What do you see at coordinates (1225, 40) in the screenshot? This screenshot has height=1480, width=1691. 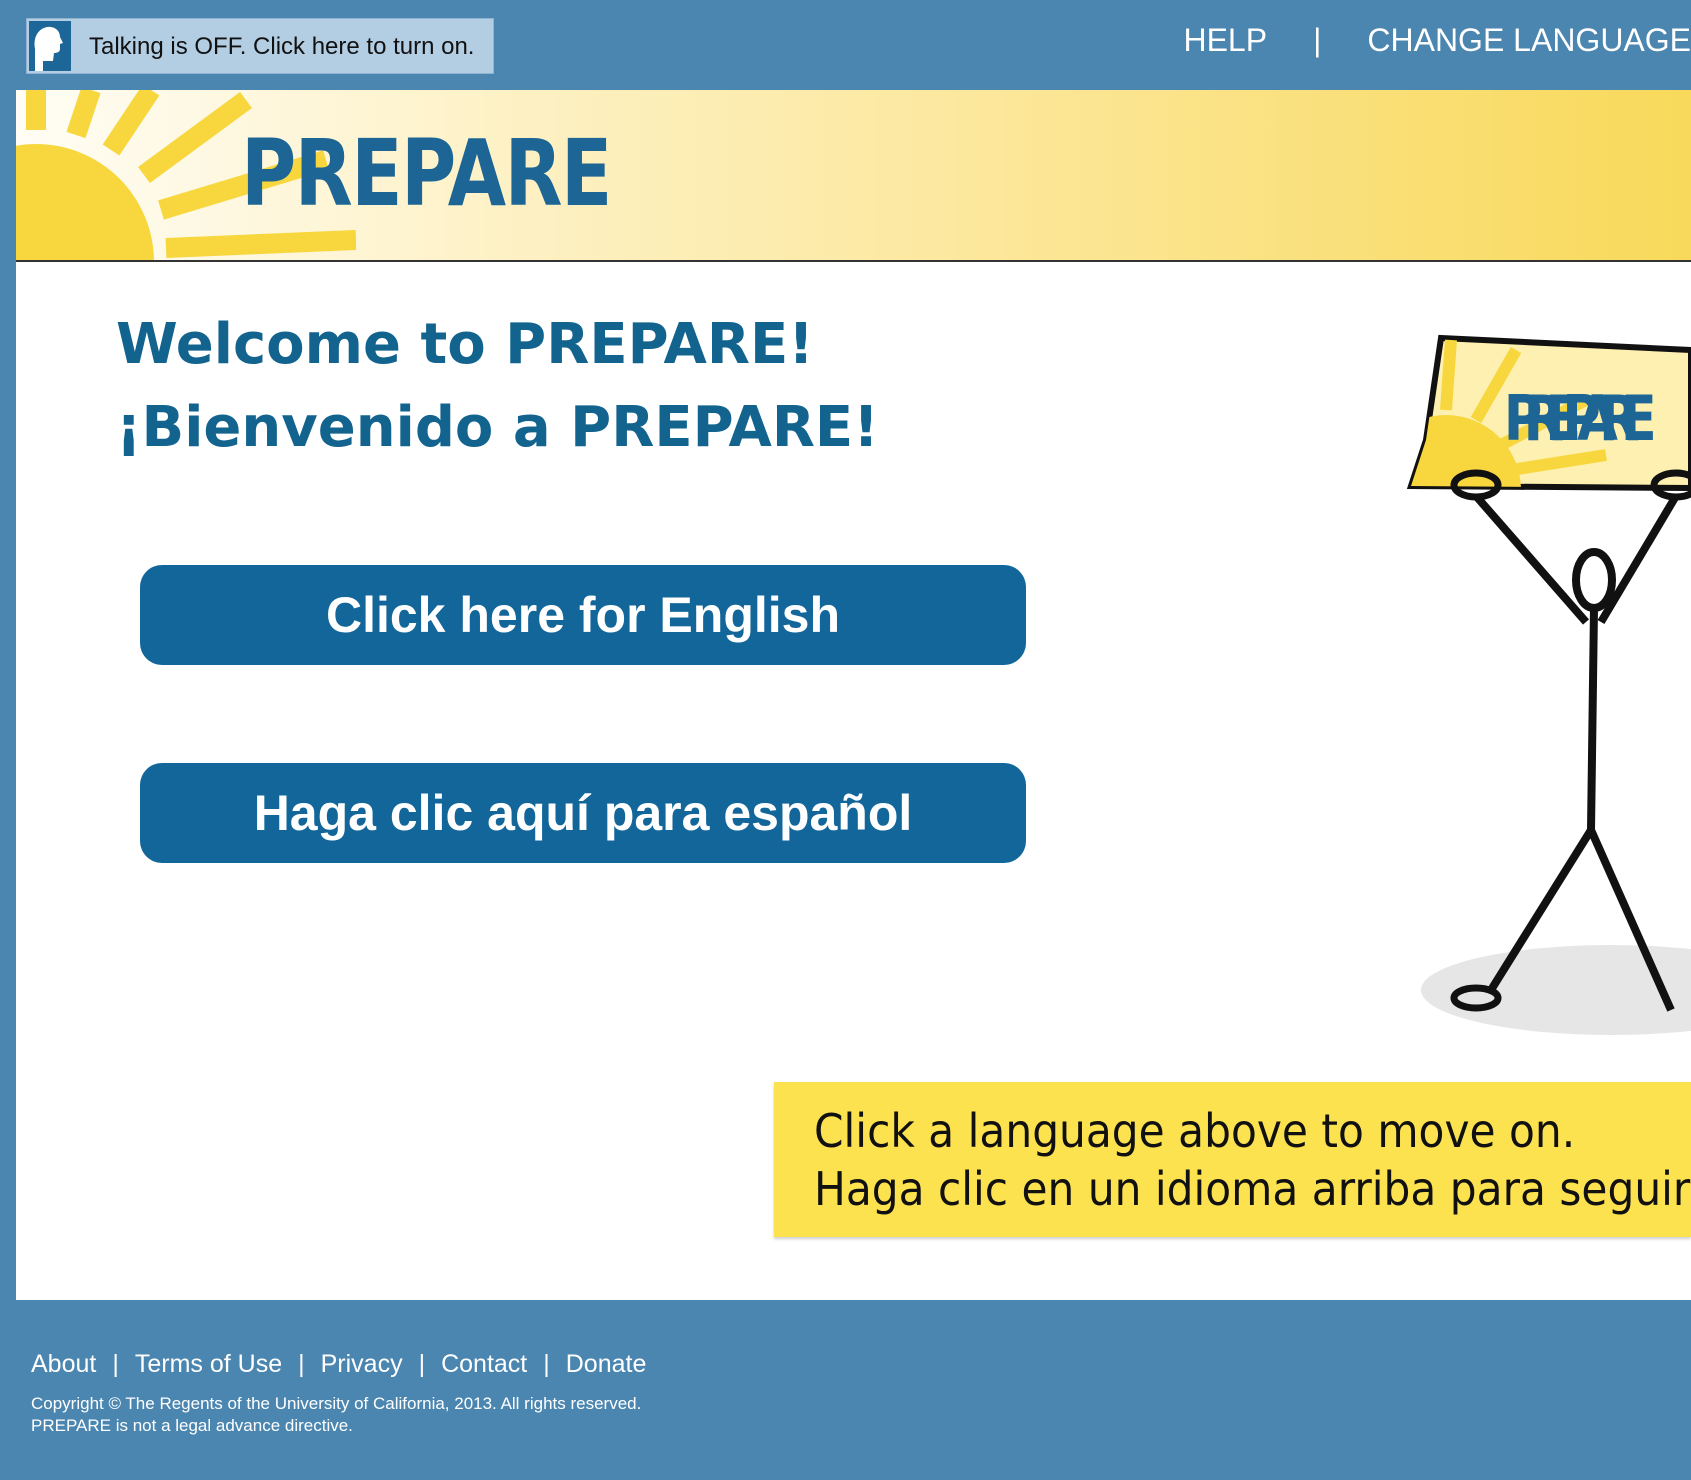 I see `help-link: HELP` at bounding box center [1225, 40].